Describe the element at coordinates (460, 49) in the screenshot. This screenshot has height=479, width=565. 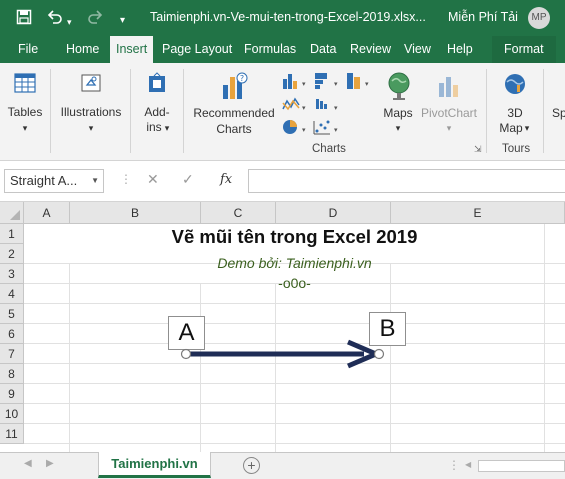
I see `tab-help: Help` at that location.